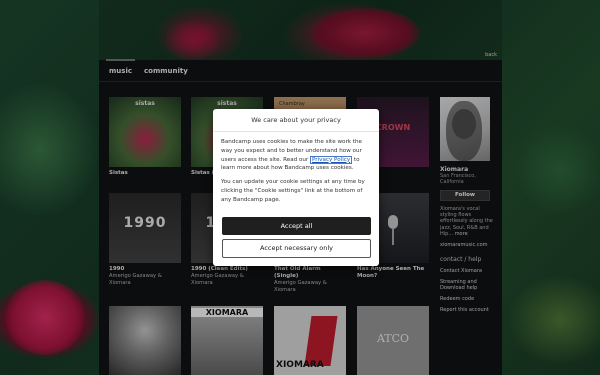 This screenshot has width=600, height=375. I want to click on cookie-dialog-title: We care about your privacy, so click(296, 120).